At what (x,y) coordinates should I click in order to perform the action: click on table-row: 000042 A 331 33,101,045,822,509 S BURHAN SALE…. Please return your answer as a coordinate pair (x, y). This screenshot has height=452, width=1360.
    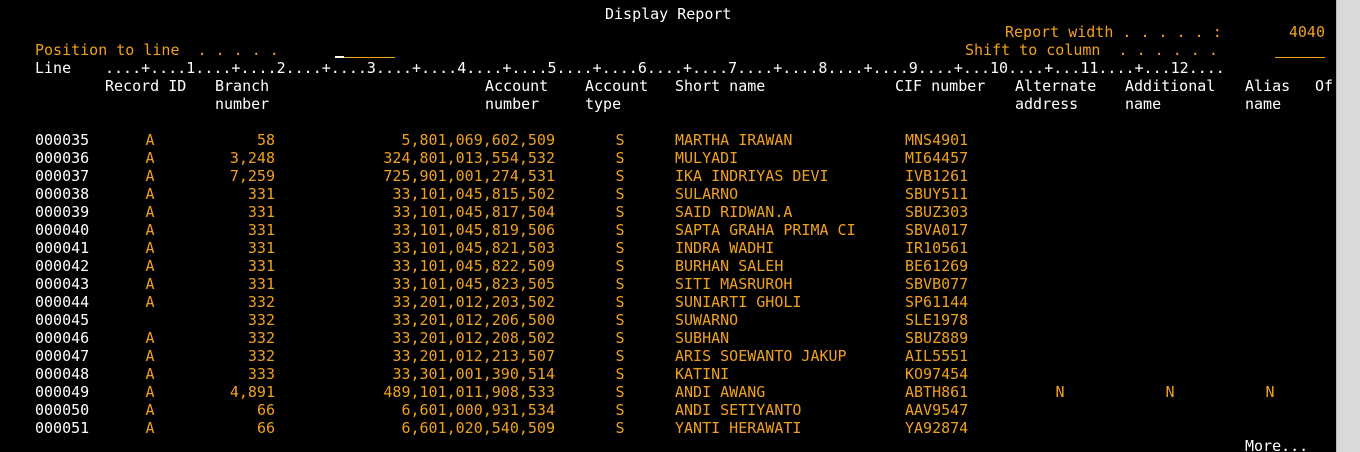
    Looking at the image, I should click on (668, 266).